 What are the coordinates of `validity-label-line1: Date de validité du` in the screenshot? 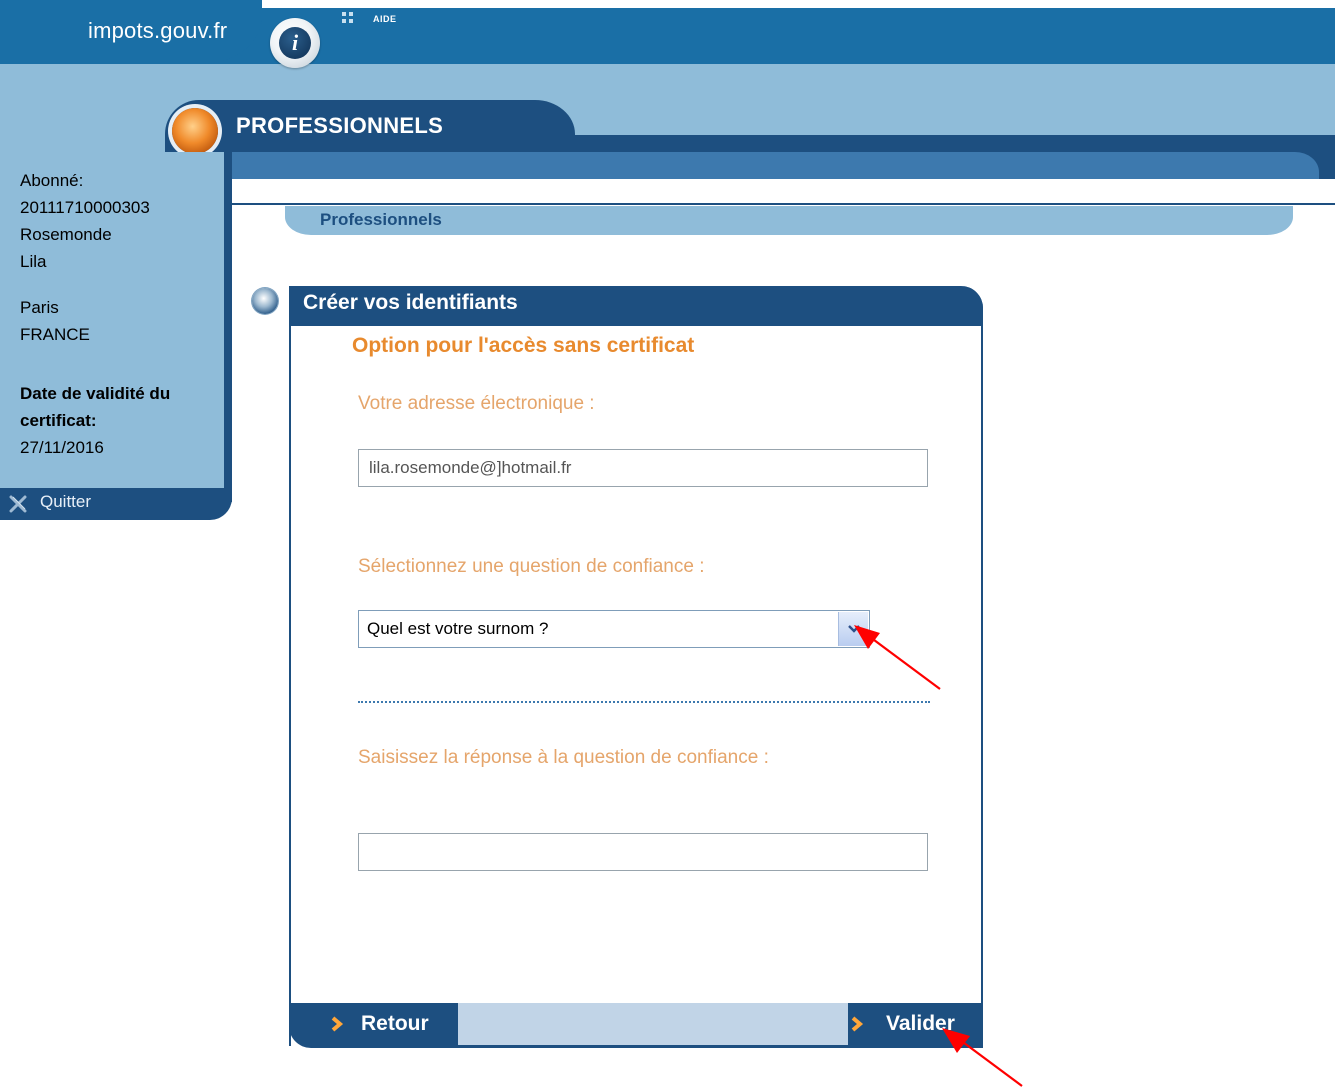 It's located at (95, 393).